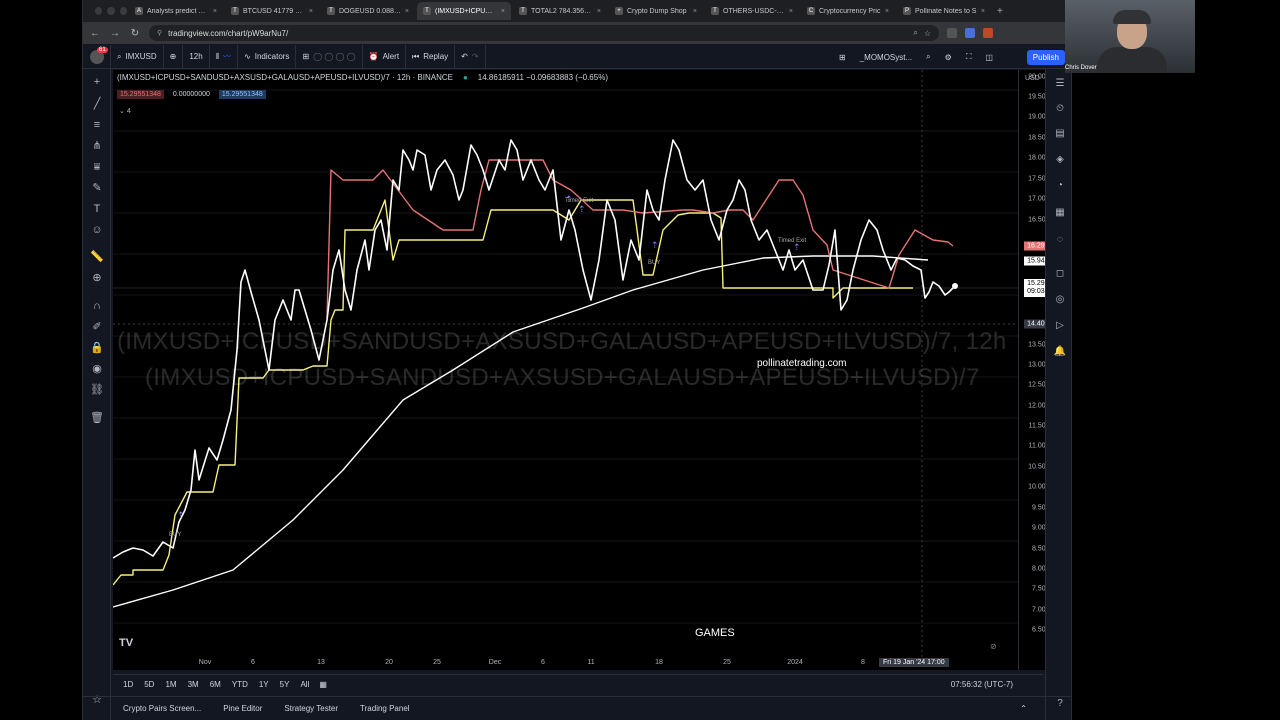 The height and width of the screenshot is (720, 1280). Describe the element at coordinates (97, 306) in the screenshot. I see `magnet-icon: ∩` at that location.